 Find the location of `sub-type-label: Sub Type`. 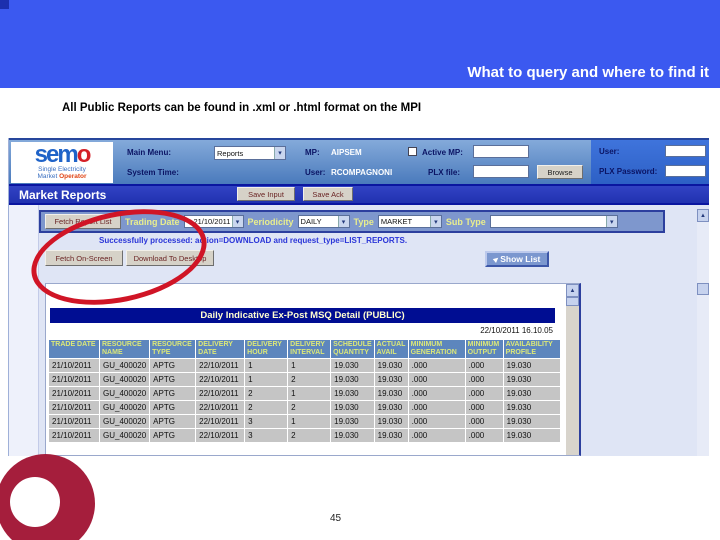

sub-type-label: Sub Type is located at coordinates (465, 221).